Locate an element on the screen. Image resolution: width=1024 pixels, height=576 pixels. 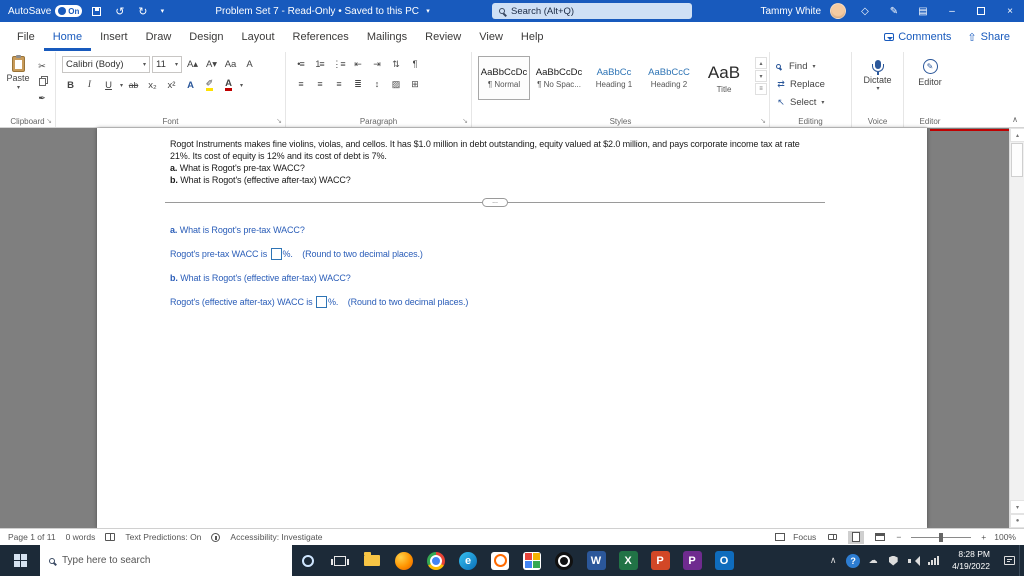
subscript-button: x₂ is located at coordinates (152, 85).